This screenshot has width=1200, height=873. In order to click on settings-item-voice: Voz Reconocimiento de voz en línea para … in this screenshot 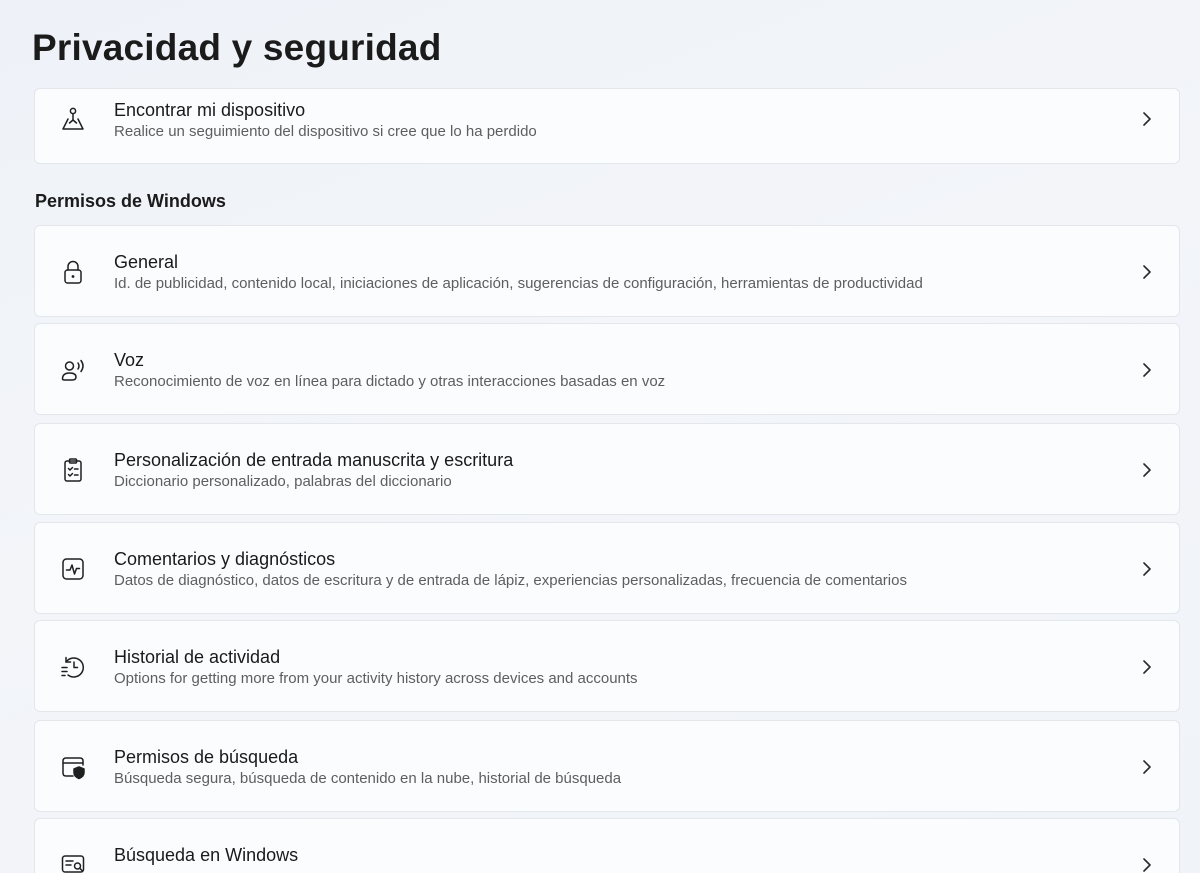, I will do `click(607, 369)`.